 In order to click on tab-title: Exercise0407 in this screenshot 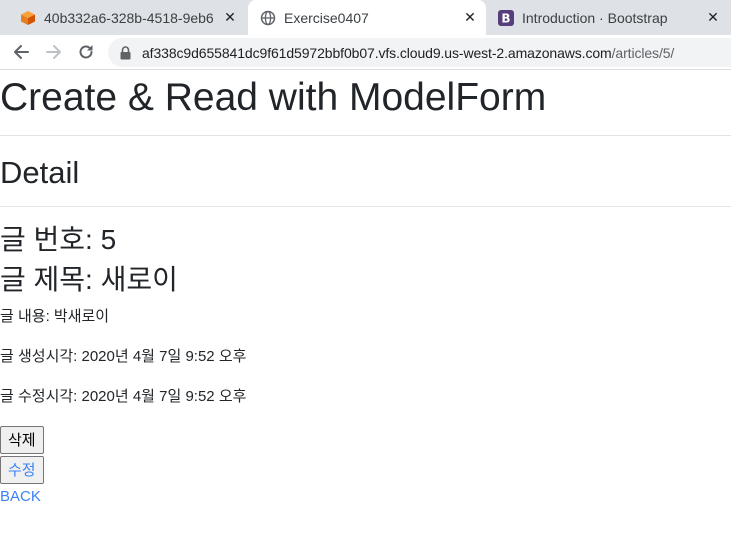, I will do `click(326, 17)`.